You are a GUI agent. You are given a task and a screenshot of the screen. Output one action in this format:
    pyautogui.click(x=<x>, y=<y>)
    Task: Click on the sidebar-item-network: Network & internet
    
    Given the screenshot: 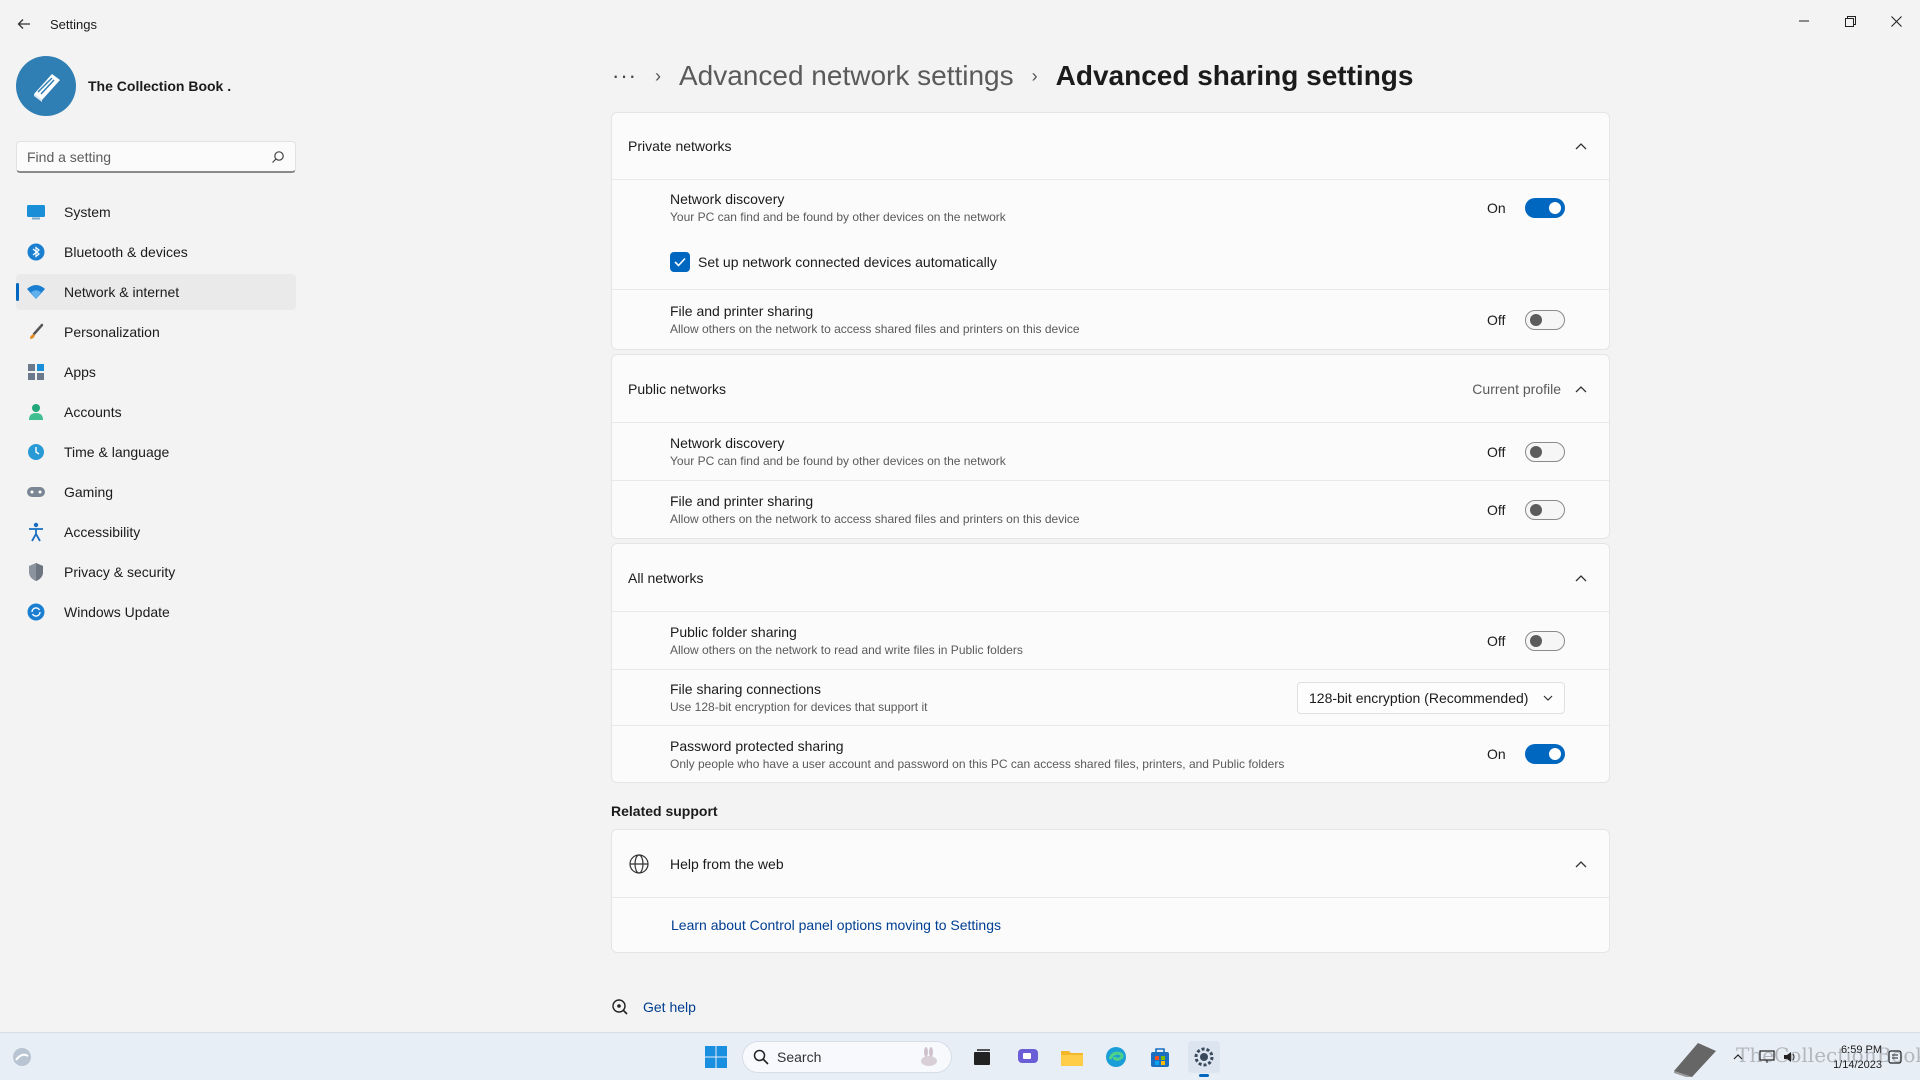 What is the action you would take?
    pyautogui.click(x=156, y=292)
    